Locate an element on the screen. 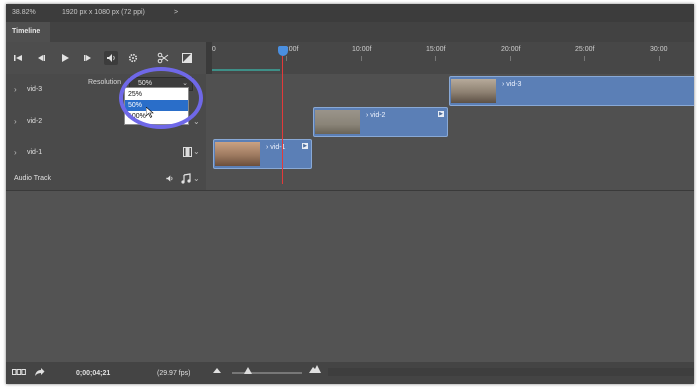  music-note-icon is located at coordinates (185, 179).